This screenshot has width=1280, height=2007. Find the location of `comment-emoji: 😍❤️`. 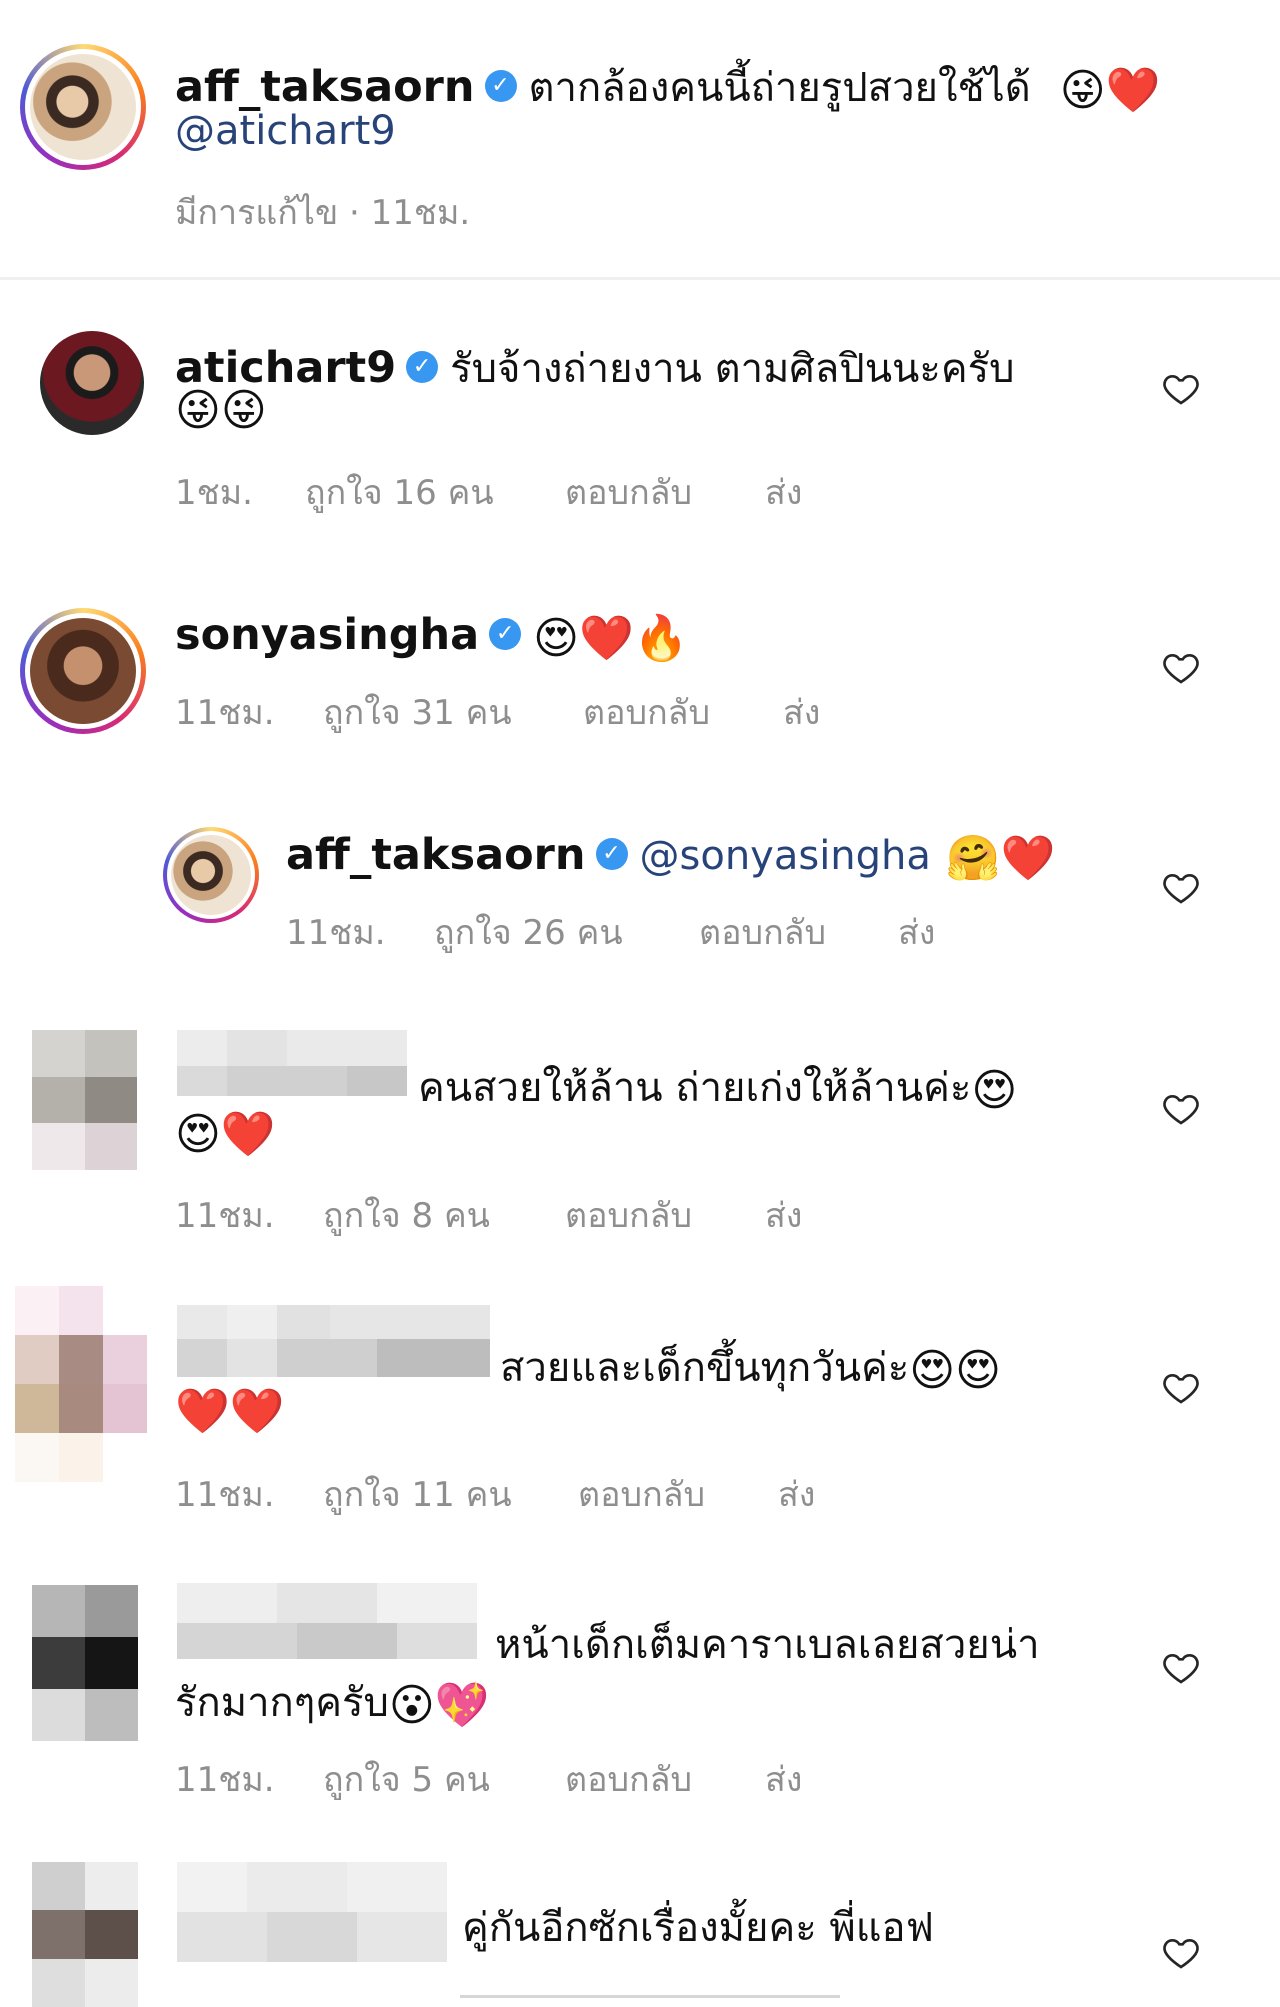

comment-emoji: 😍❤️ is located at coordinates (225, 1134).